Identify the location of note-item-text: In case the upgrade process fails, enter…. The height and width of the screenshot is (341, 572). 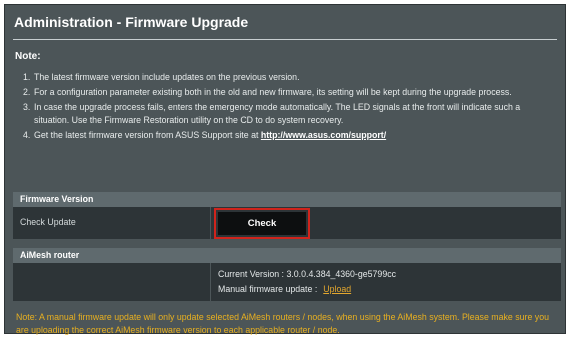
(277, 113).